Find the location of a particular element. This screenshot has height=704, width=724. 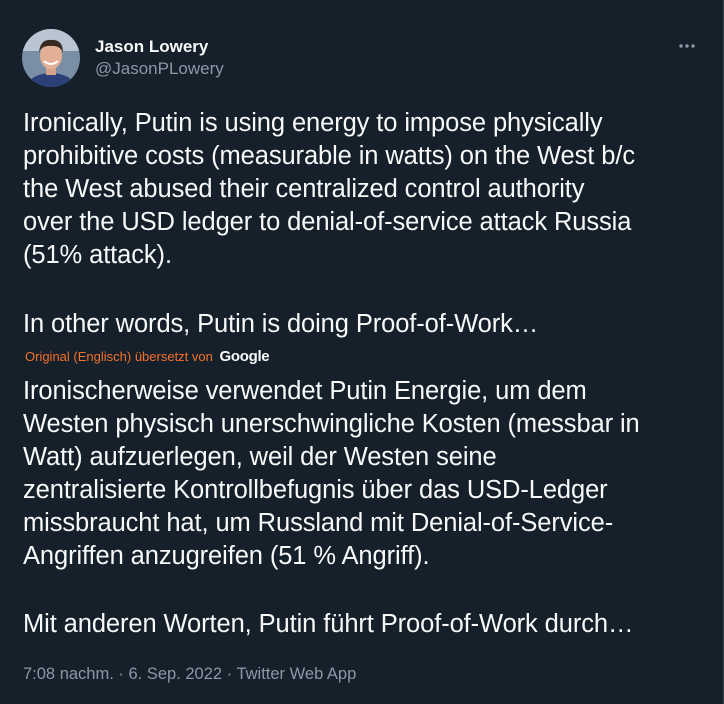

translation-notice-label: Original (Englisch) übersetzt von is located at coordinates (119, 356).